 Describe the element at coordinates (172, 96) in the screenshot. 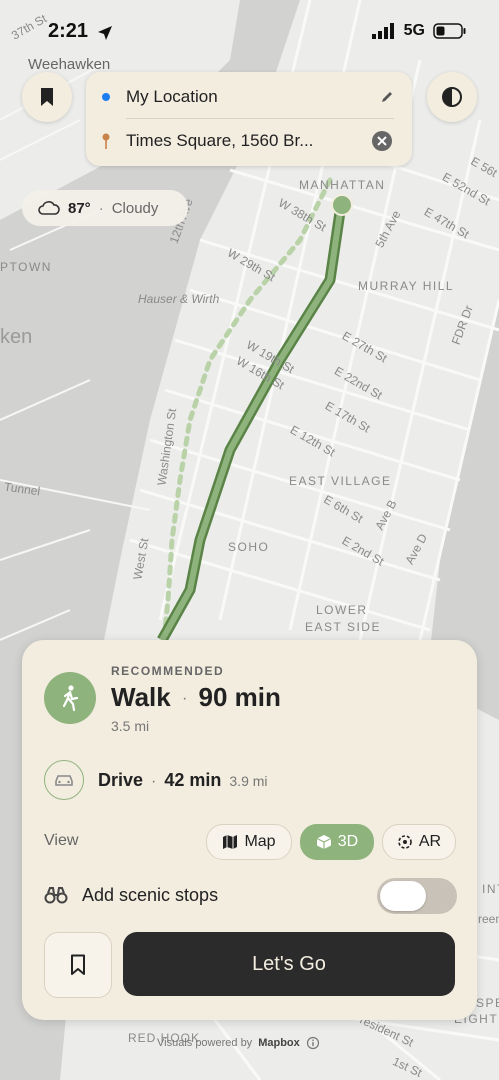

I see `origin-text: My Location` at that location.